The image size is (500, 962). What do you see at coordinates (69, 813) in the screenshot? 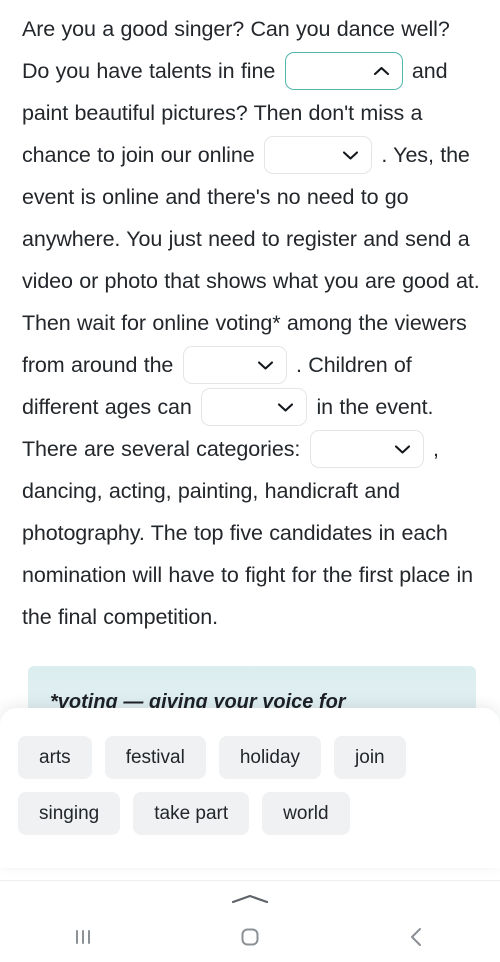
I see `suggestion-chip-singing: singing` at bounding box center [69, 813].